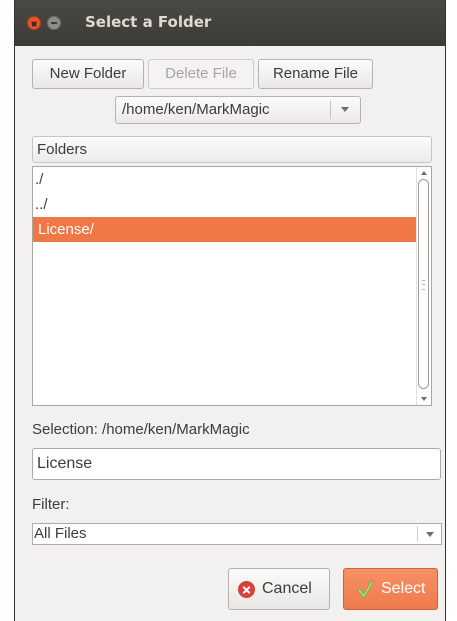  I want to click on path-dropdown: /home/ken/MarkMagic, so click(238, 110).